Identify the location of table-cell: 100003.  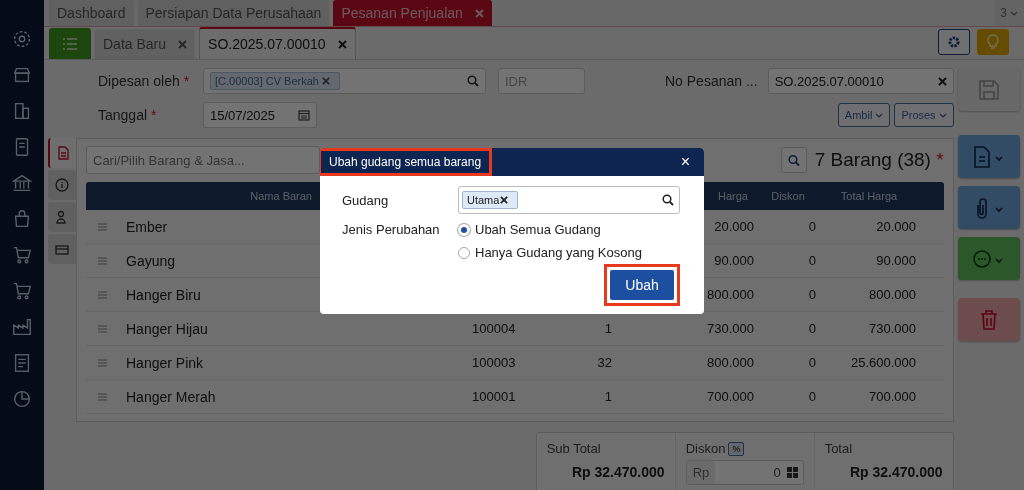
(494, 362).